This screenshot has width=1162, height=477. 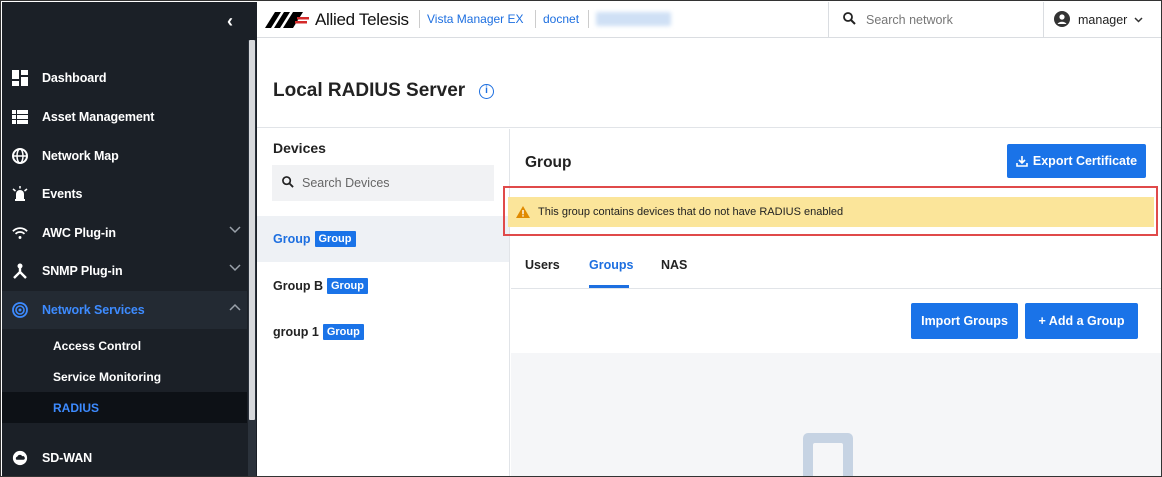 What do you see at coordinates (20, 271) in the screenshot?
I see `network-icon` at bounding box center [20, 271].